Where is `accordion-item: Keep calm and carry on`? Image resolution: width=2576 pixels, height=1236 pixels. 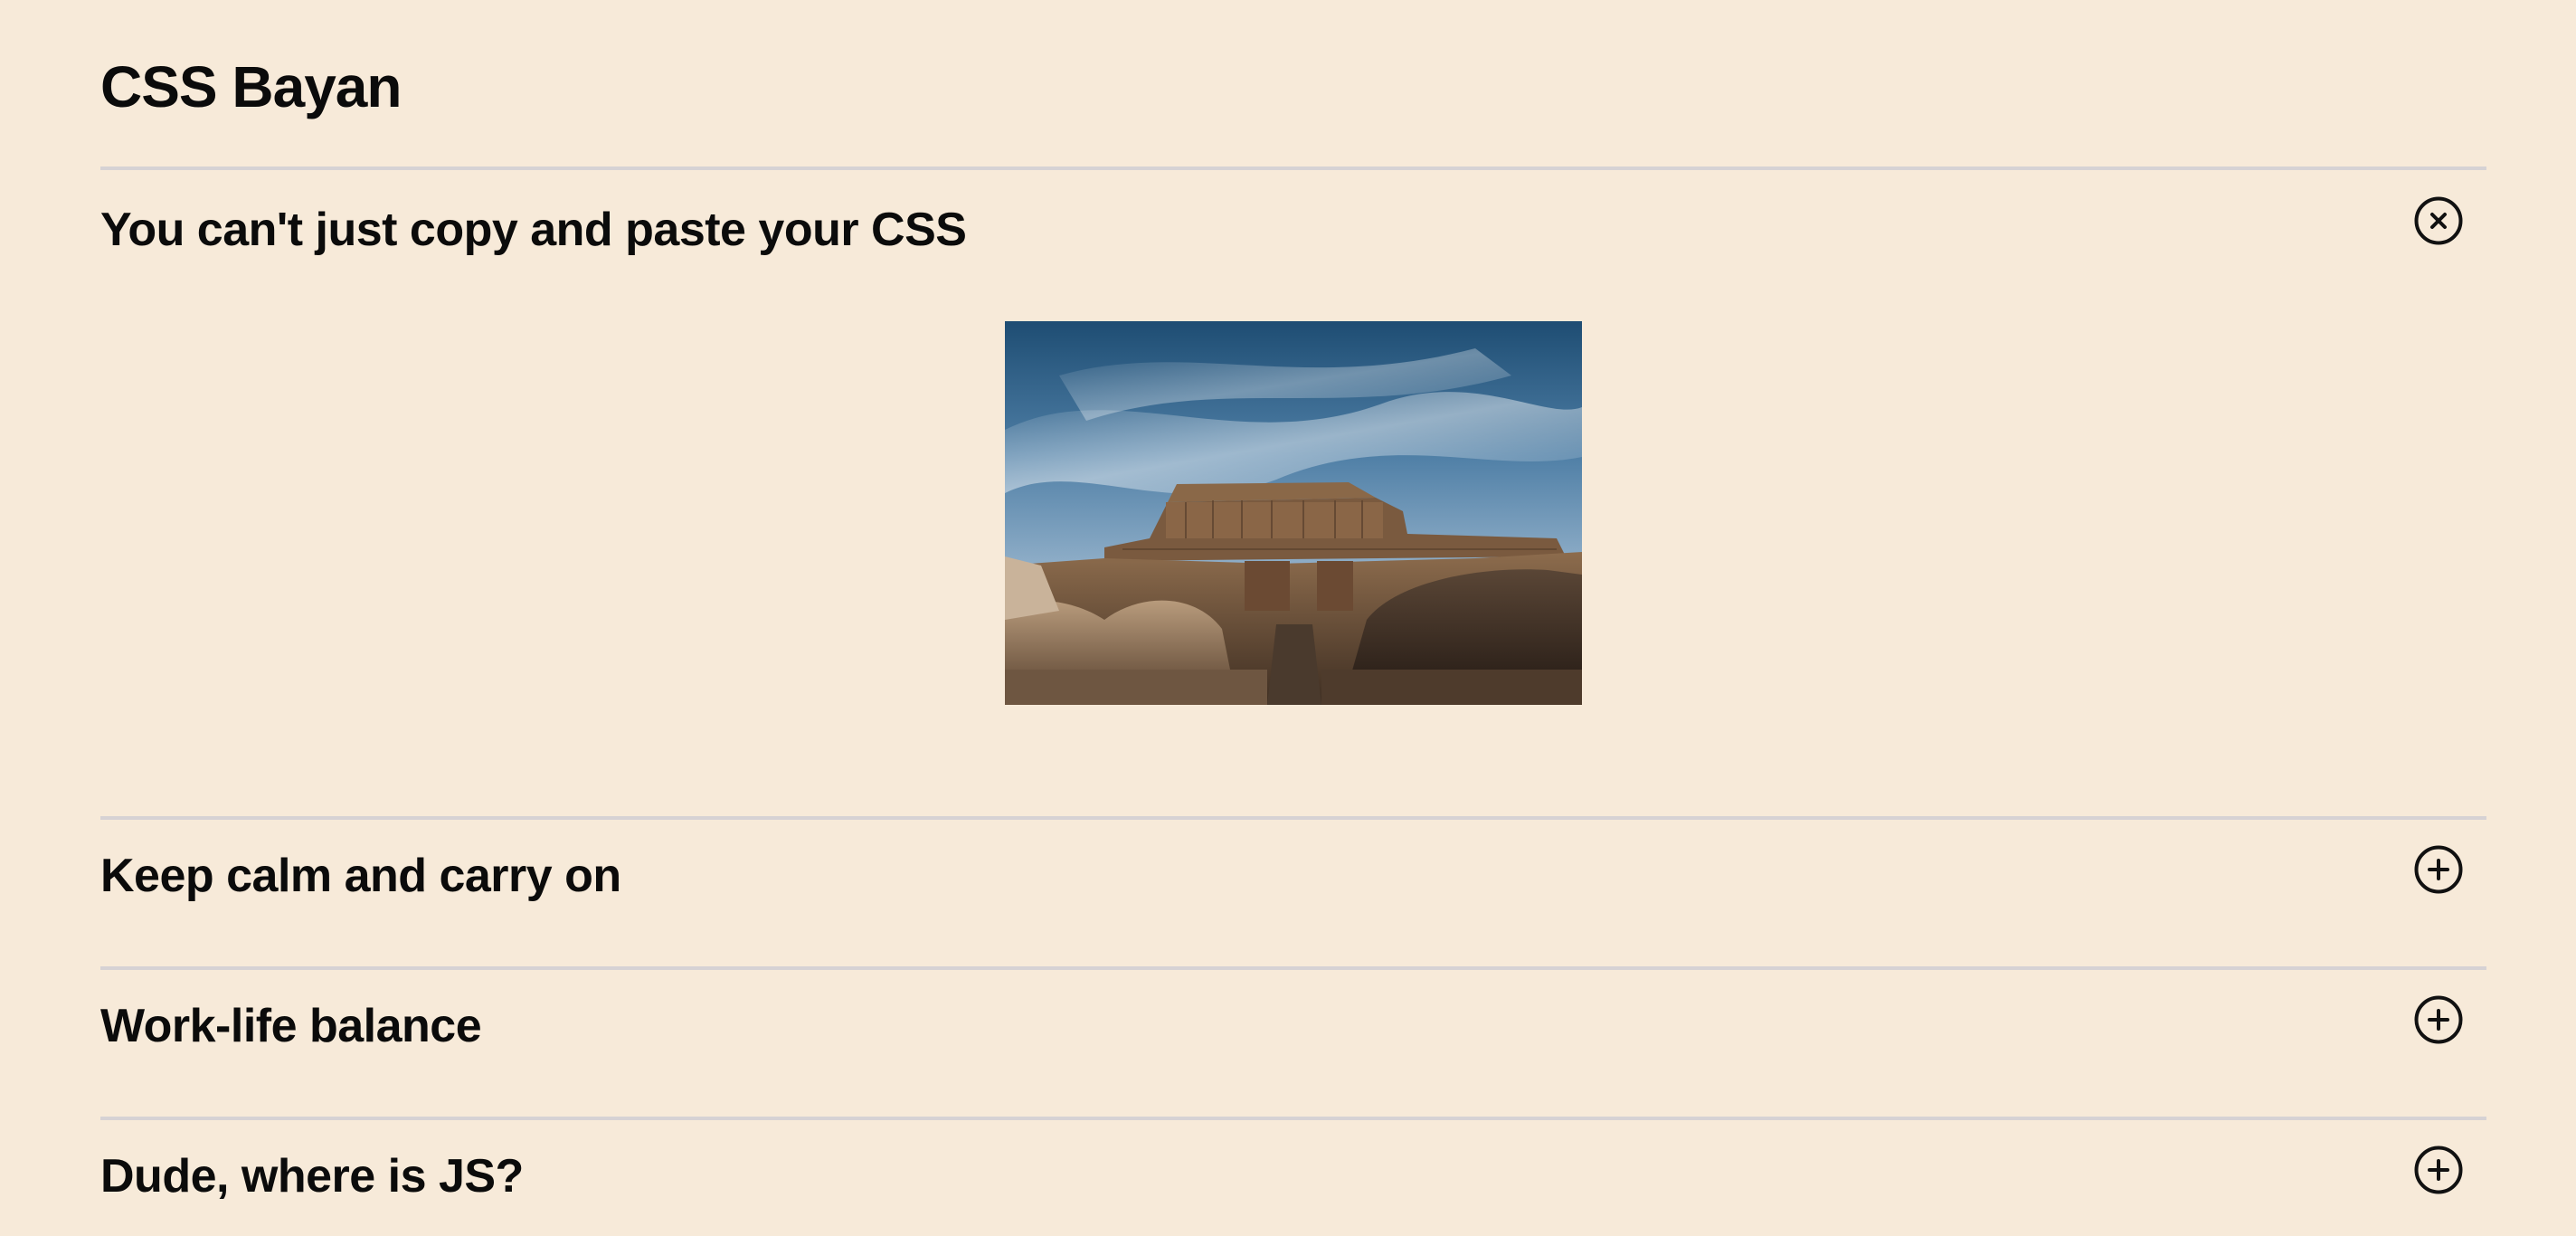
accordion-item: Keep calm and carry on is located at coordinates (1293, 893).